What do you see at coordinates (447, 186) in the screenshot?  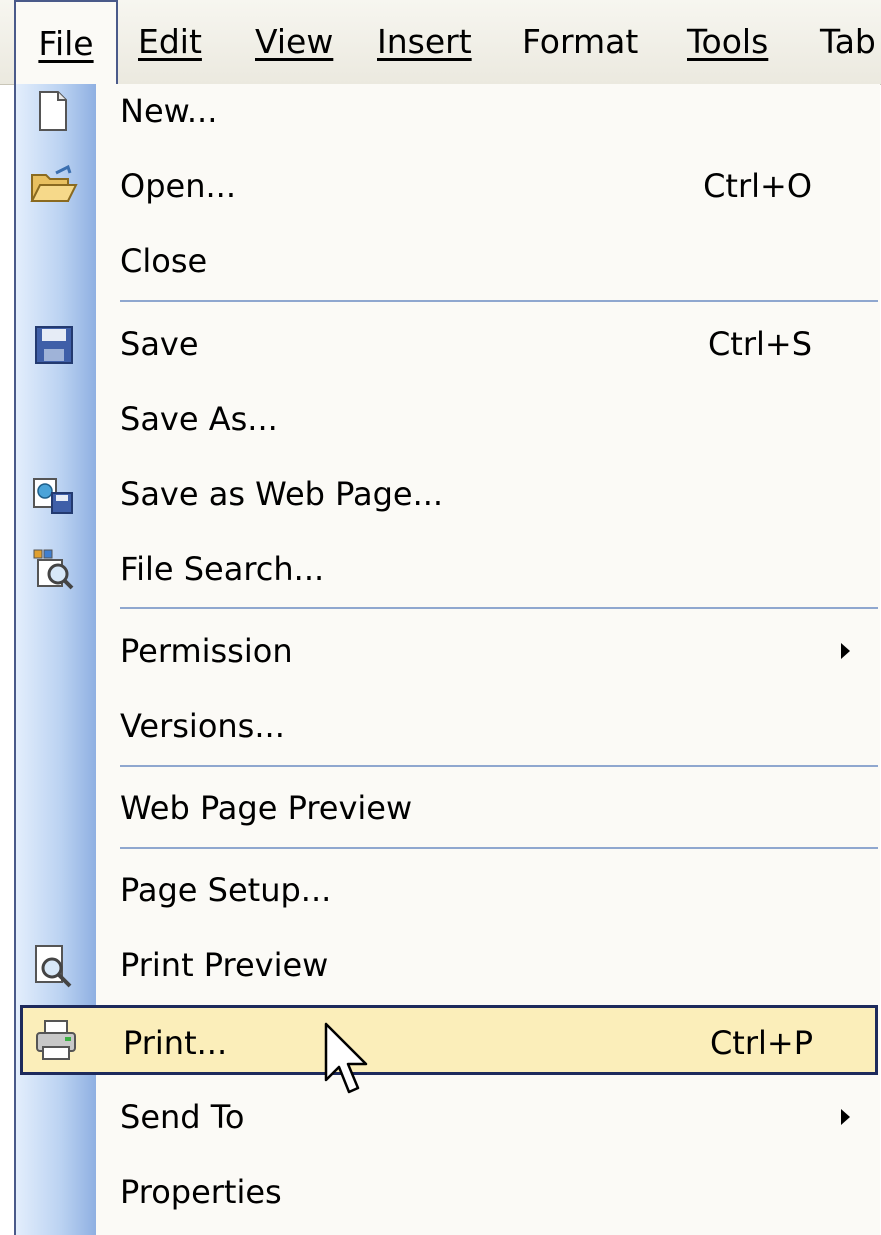 I see `menu-item-open: Open... Ctrl+O` at bounding box center [447, 186].